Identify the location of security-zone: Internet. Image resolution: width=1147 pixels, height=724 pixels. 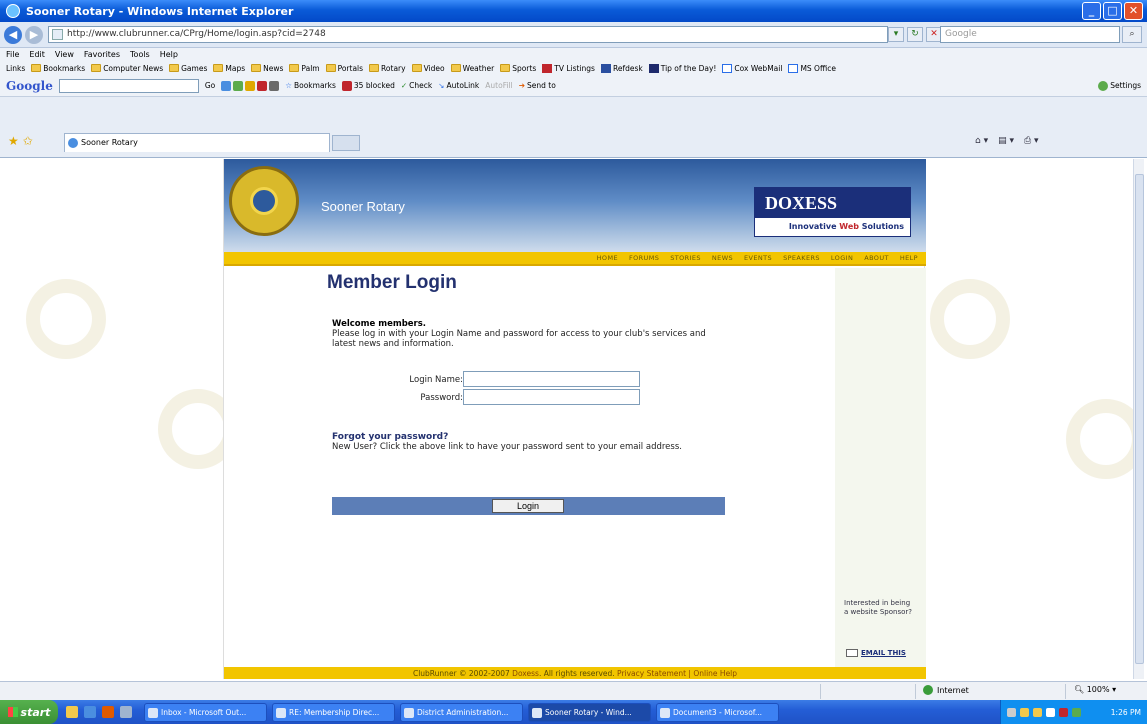
(946, 690).